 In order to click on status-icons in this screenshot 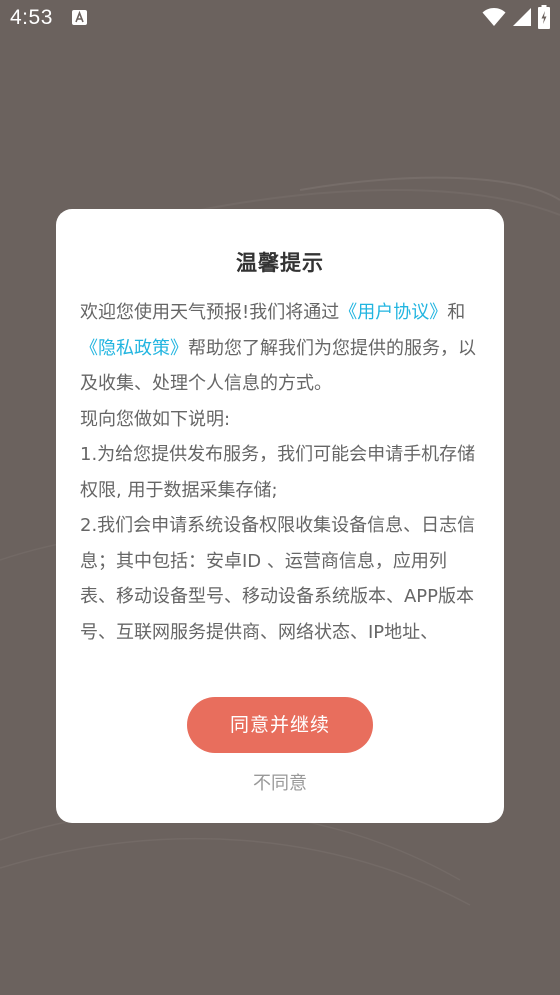, I will do `click(516, 19)`.